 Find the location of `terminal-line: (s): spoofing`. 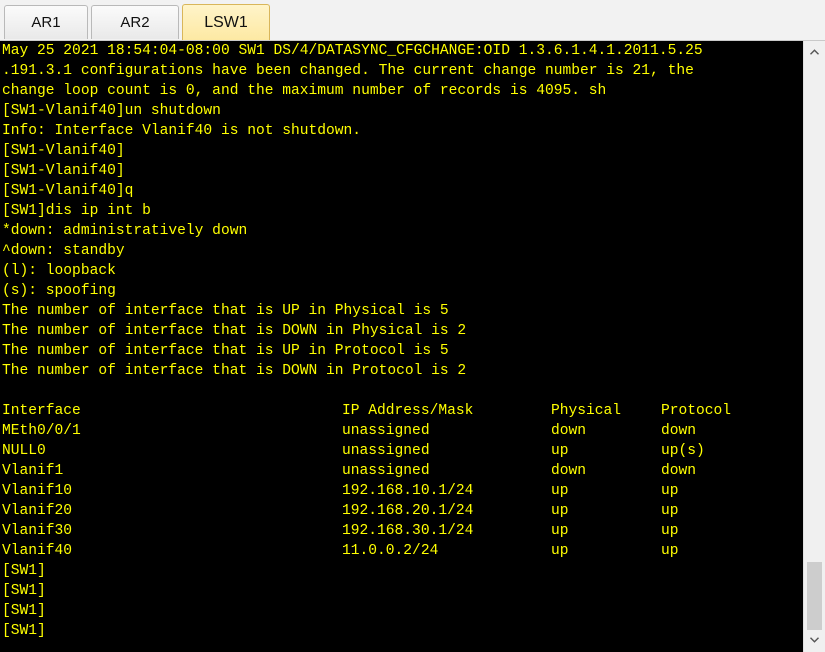

terminal-line: (s): spoofing is located at coordinates (59, 291).